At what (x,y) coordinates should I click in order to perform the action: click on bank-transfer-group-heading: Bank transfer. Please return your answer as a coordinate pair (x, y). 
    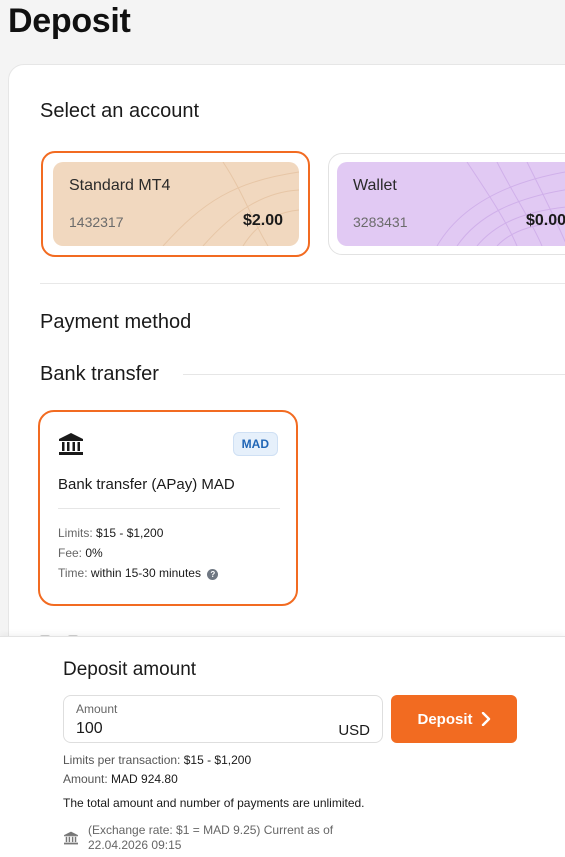
    Looking at the image, I should click on (99, 374).